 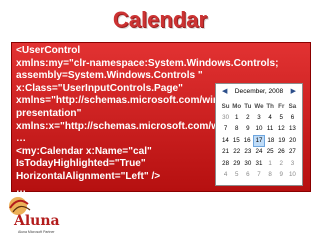 I want to click on day-of-week: We, so click(x=259, y=107).